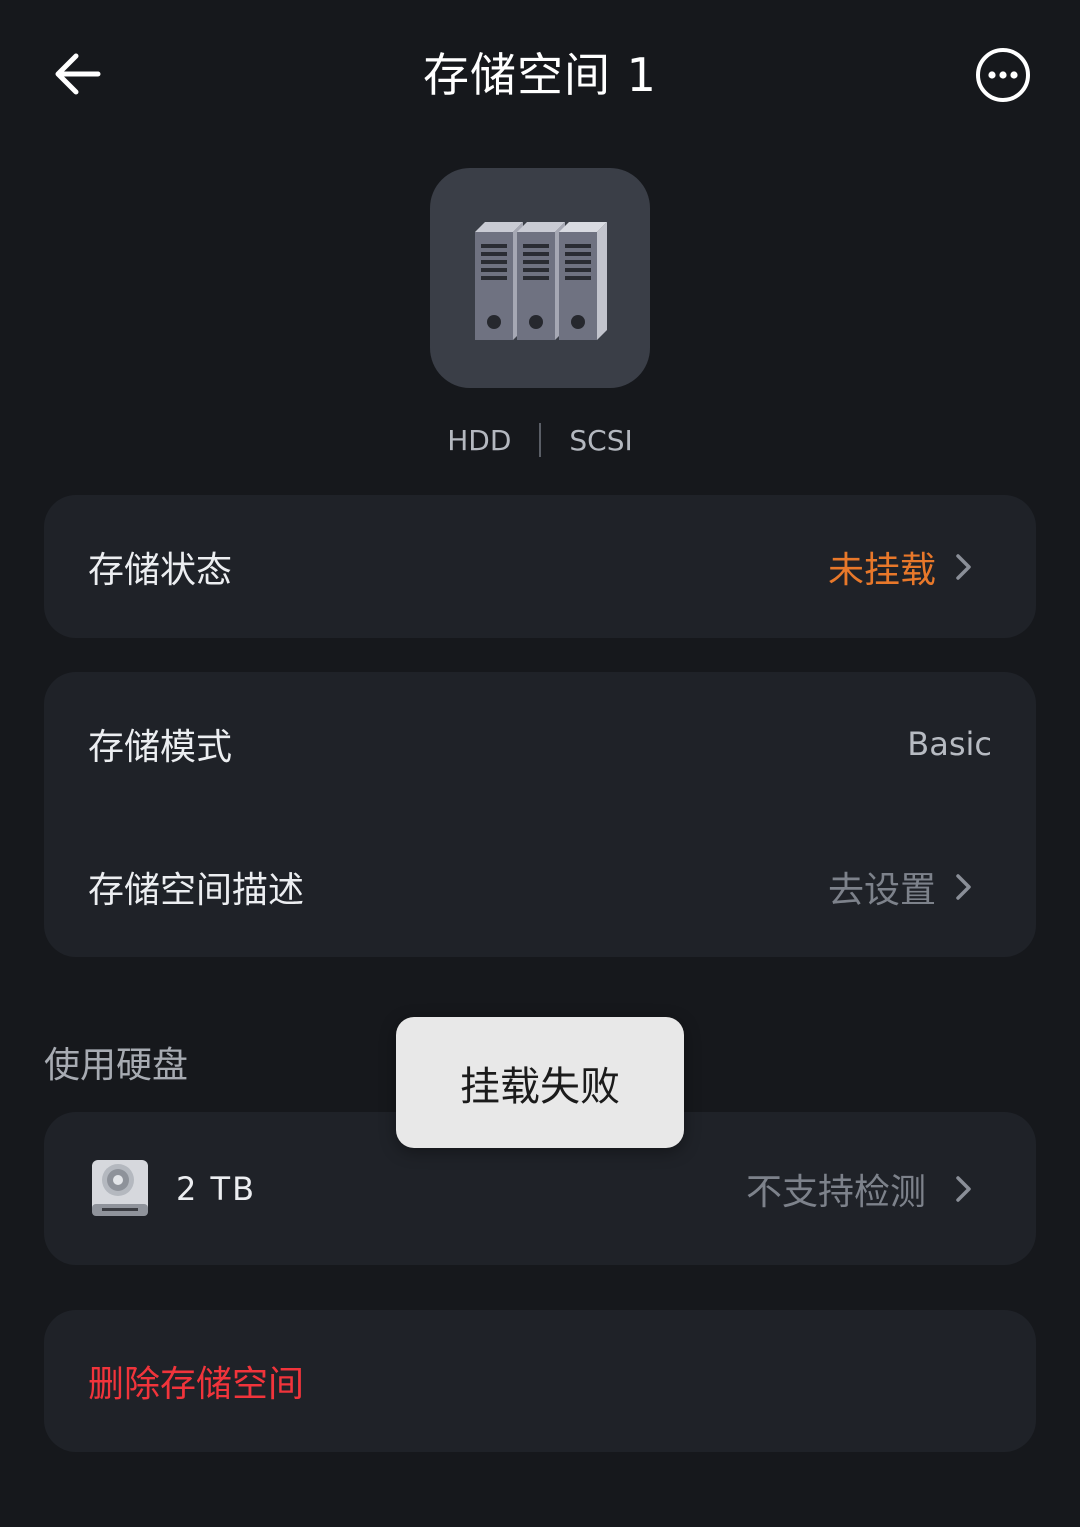 This screenshot has height=1527, width=1080. I want to click on storage-mode-label: 存储模式, so click(160, 747).